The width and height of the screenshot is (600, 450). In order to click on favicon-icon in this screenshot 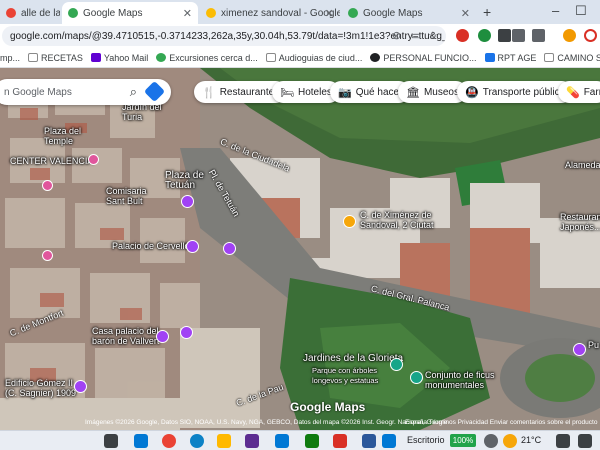, I will do `click(11, 13)`.